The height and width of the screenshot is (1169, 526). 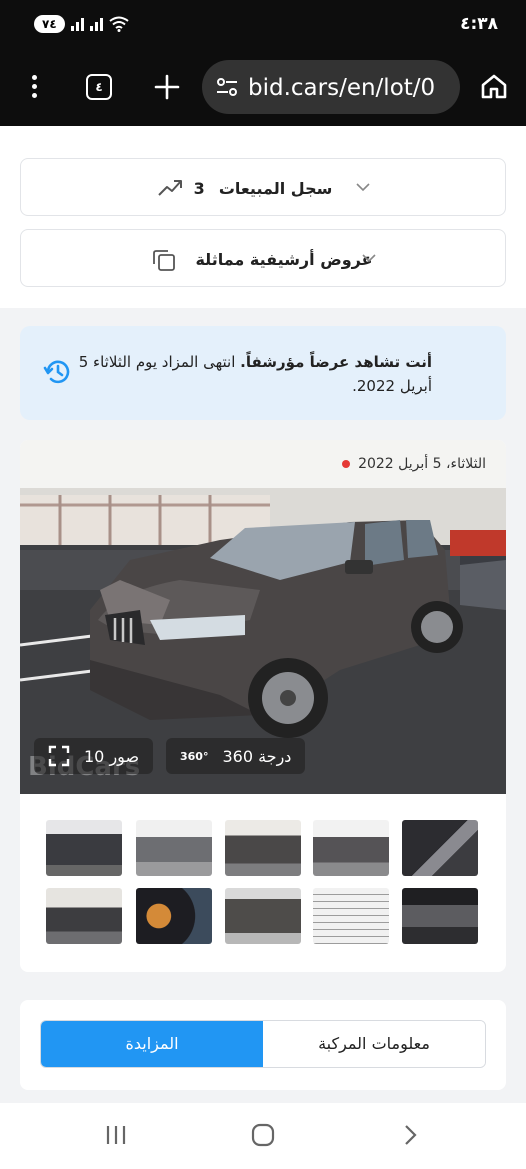 I want to click on status-indicators: ٧٤, so click(x=81, y=24).